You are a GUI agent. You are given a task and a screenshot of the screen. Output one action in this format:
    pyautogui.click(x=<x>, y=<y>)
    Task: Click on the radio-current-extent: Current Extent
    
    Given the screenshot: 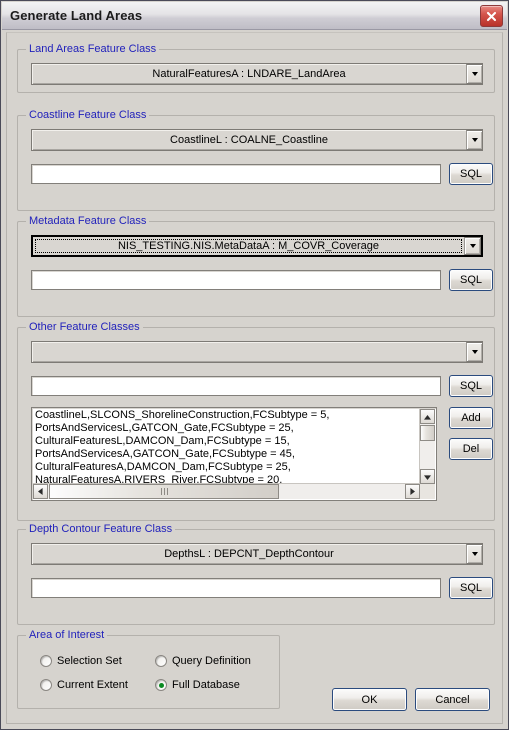 What is the action you would take?
    pyautogui.click(x=84, y=685)
    